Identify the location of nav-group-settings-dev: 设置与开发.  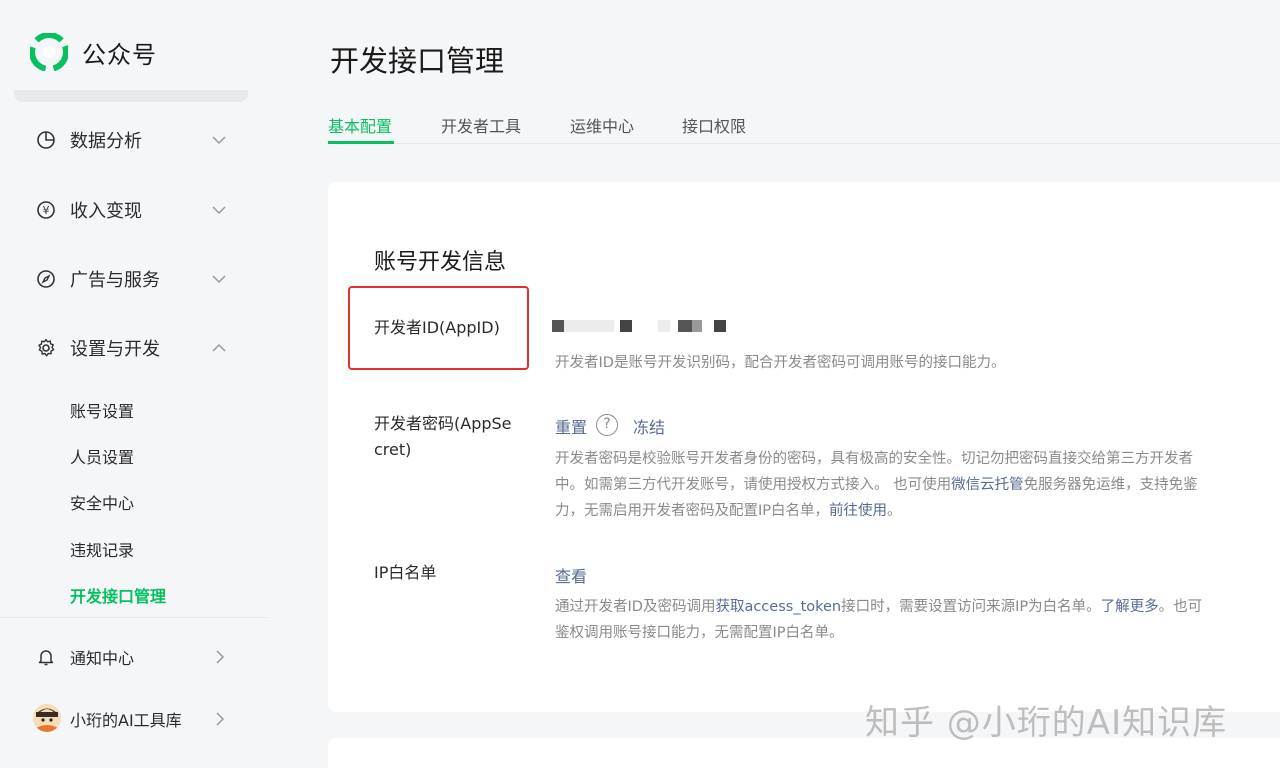
(134, 348).